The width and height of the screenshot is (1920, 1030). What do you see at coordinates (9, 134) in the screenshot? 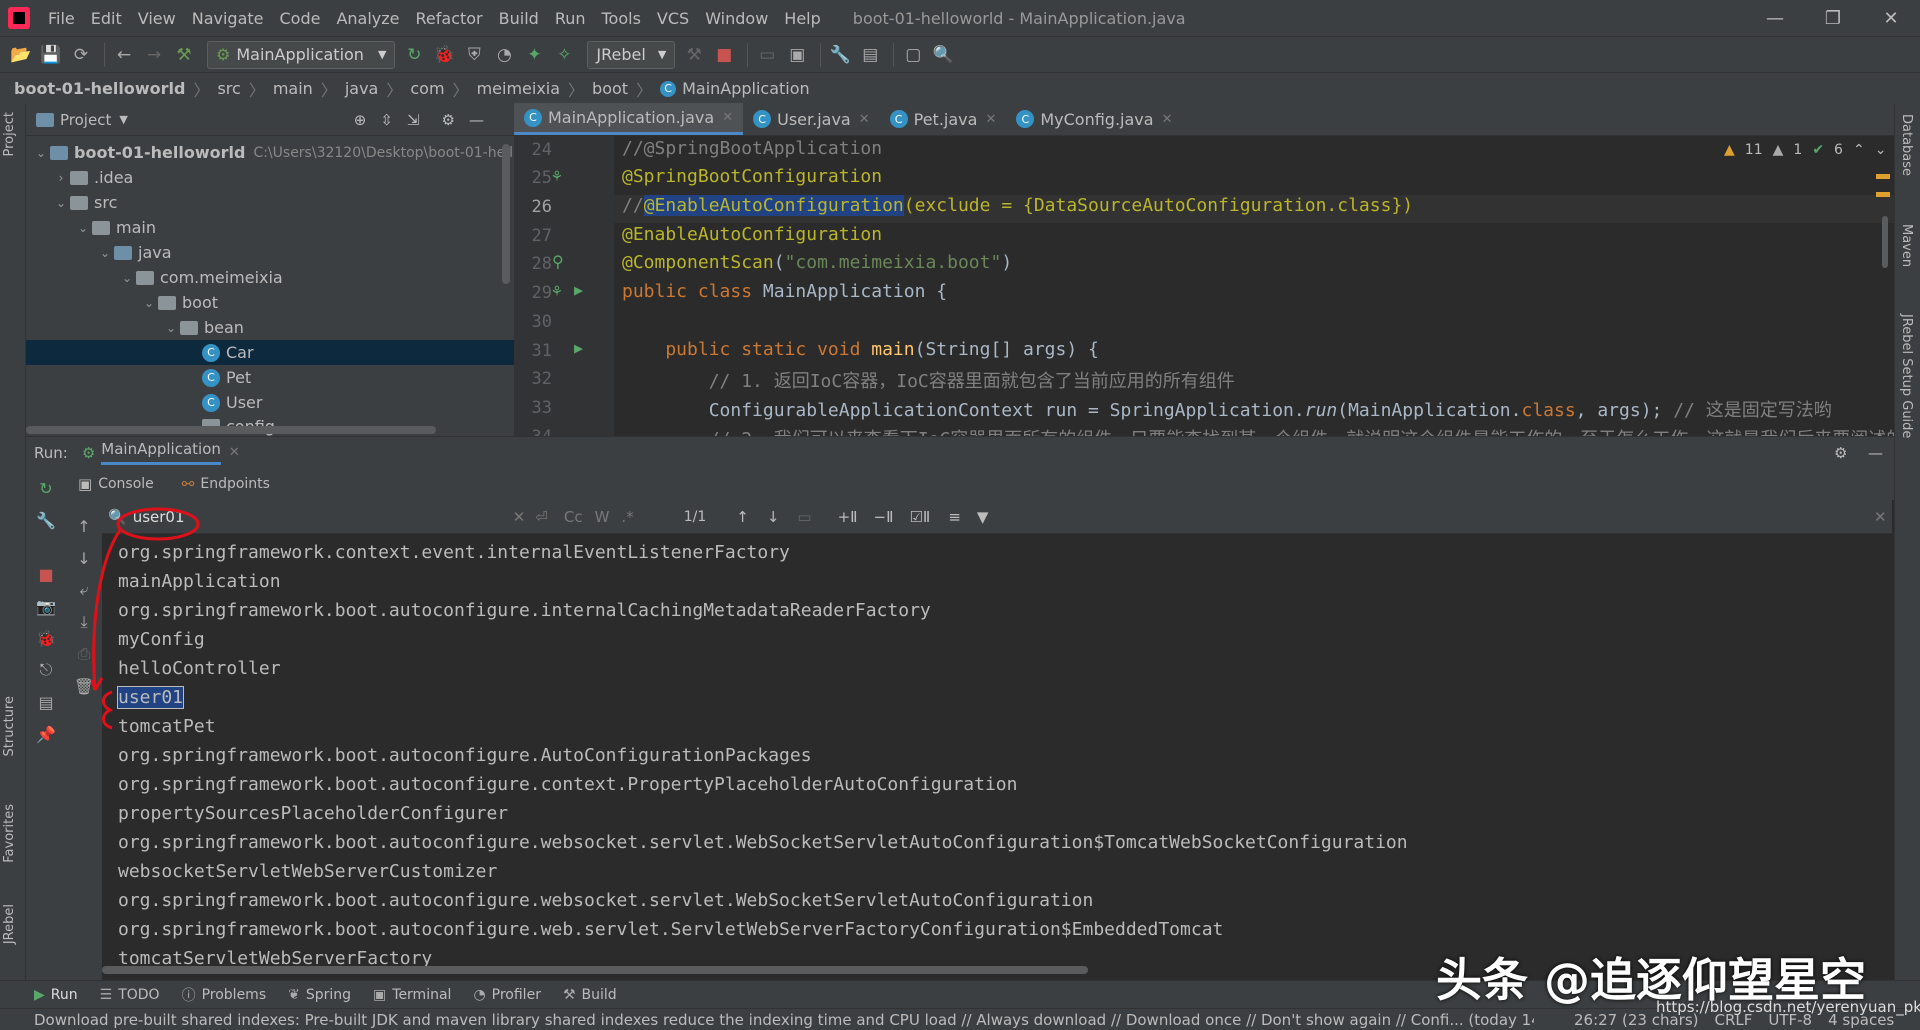
I see `project-tool-tab: Project` at bounding box center [9, 134].